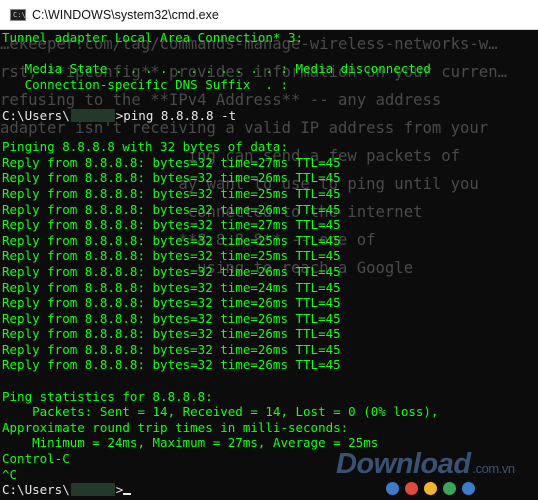  Describe the element at coordinates (107, 396) in the screenshot. I see `console-line: Ping statistics for 8.8.8.8:` at that location.